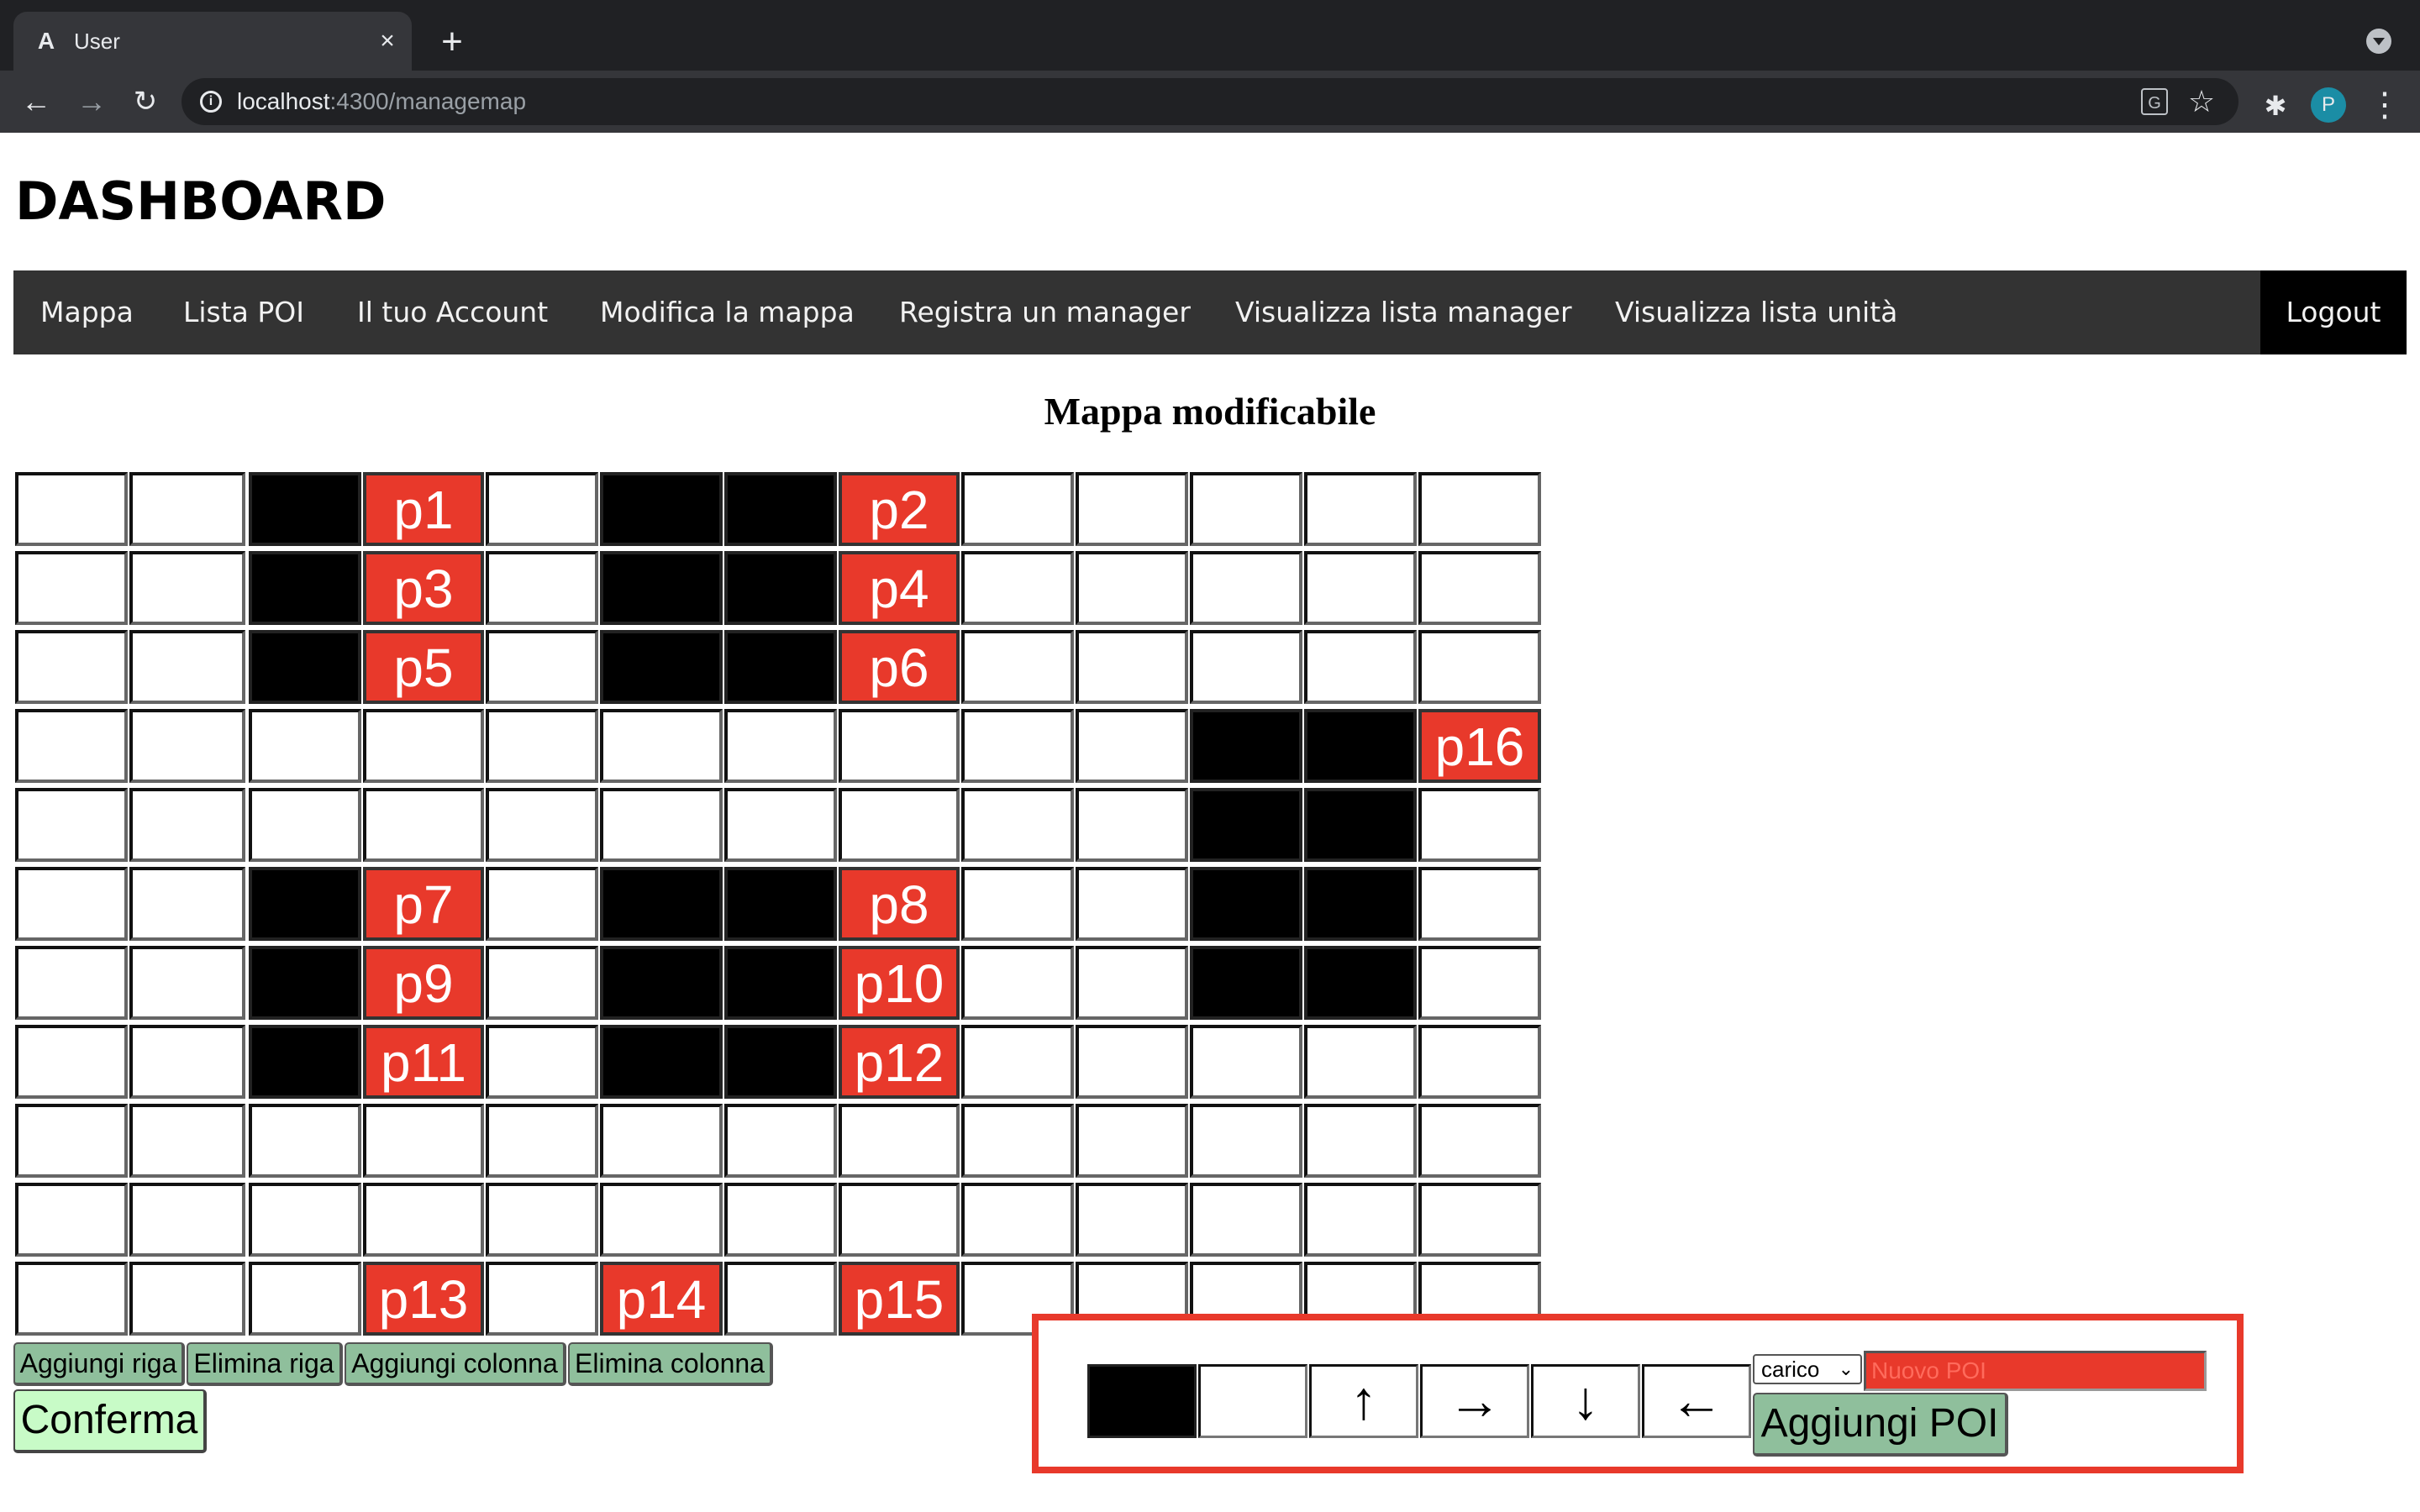  What do you see at coordinates (1880, 1425) in the screenshot?
I see `add-poi-button: Aggiungi POI` at bounding box center [1880, 1425].